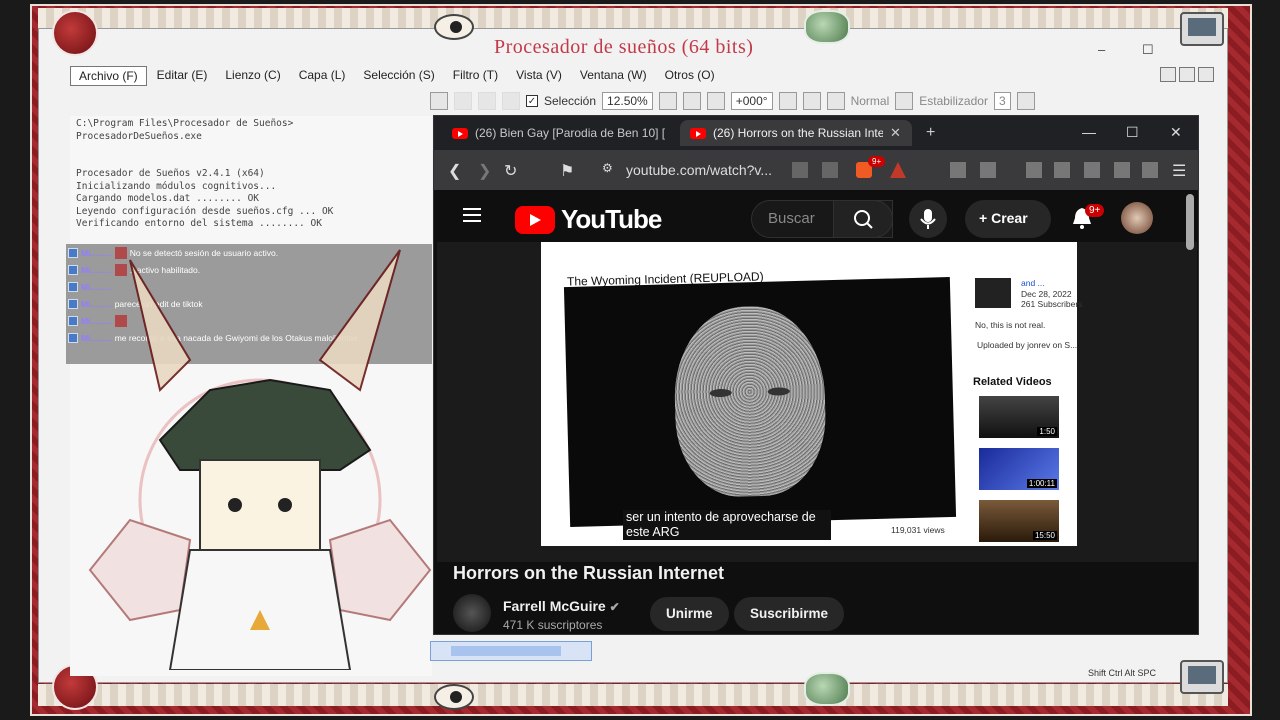 The height and width of the screenshot is (720, 1280). What do you see at coordinates (613, 76) in the screenshot?
I see `menu-window: Ventana (W)` at bounding box center [613, 76].